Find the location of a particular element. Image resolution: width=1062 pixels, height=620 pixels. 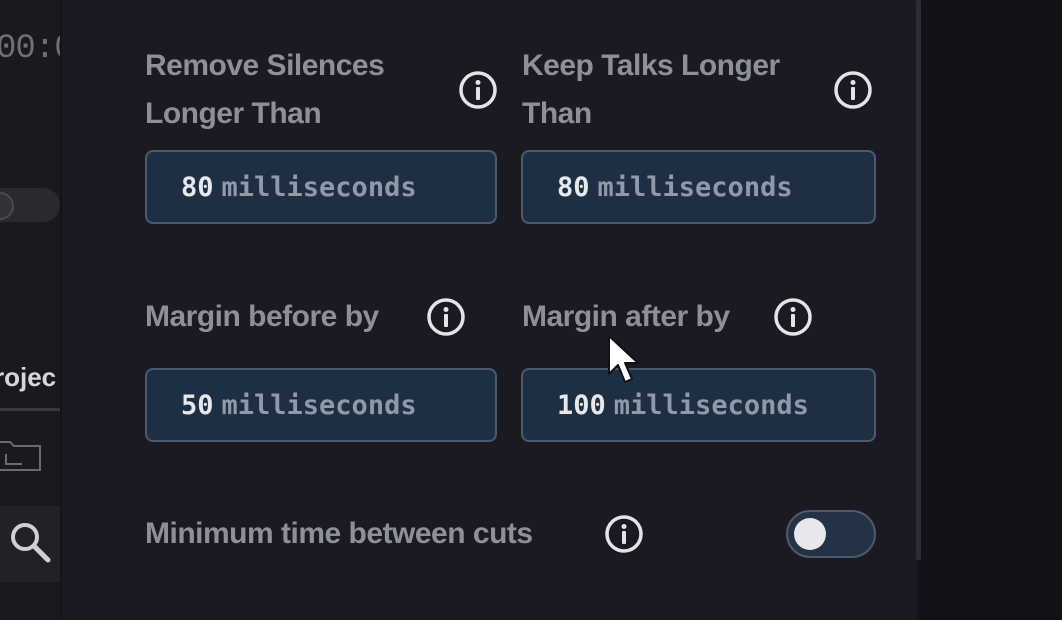

remove-silences-unit: milliseconds is located at coordinates (319, 187).